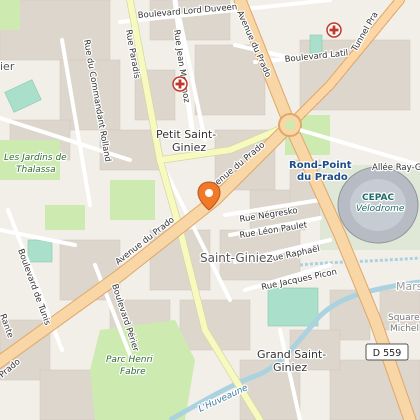 The width and height of the screenshot is (420, 420). I want to click on label-rond-point-1: Rond-Point, so click(320, 165).